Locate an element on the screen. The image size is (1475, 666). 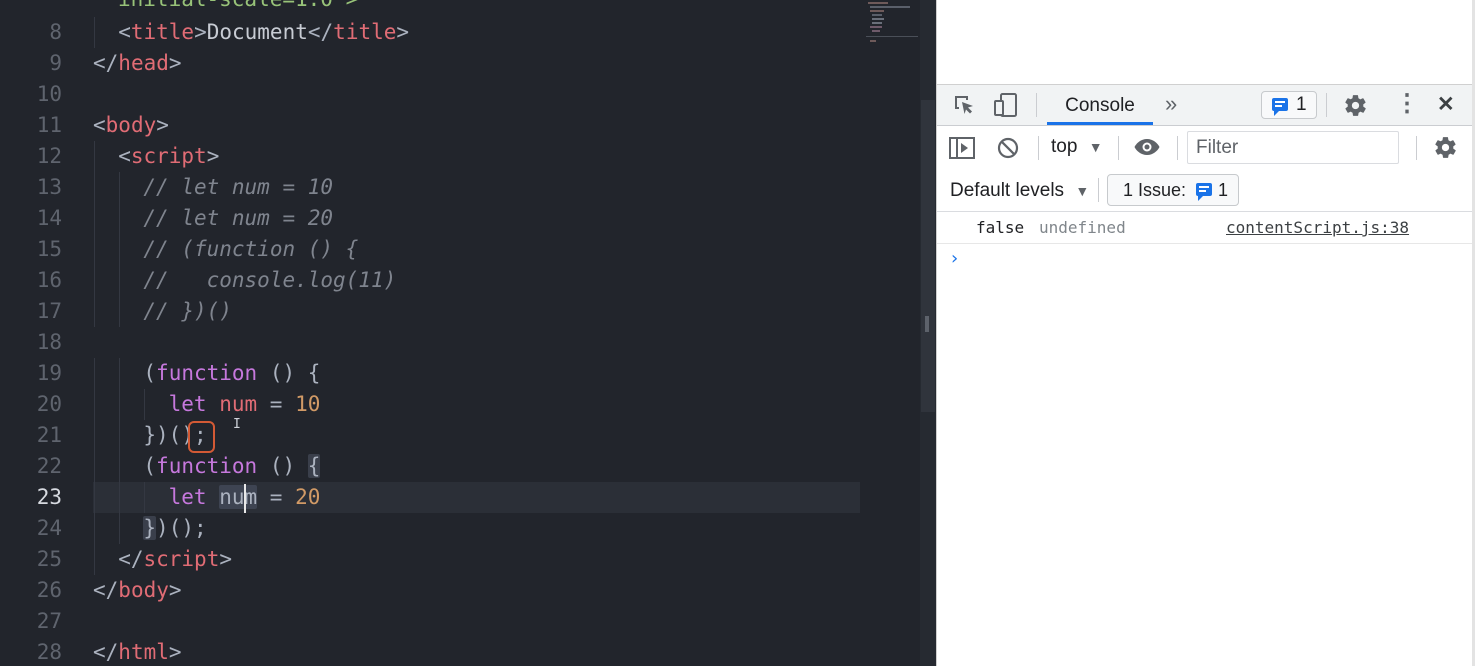
code-token: // let num = 10 is located at coordinates (238, 187).